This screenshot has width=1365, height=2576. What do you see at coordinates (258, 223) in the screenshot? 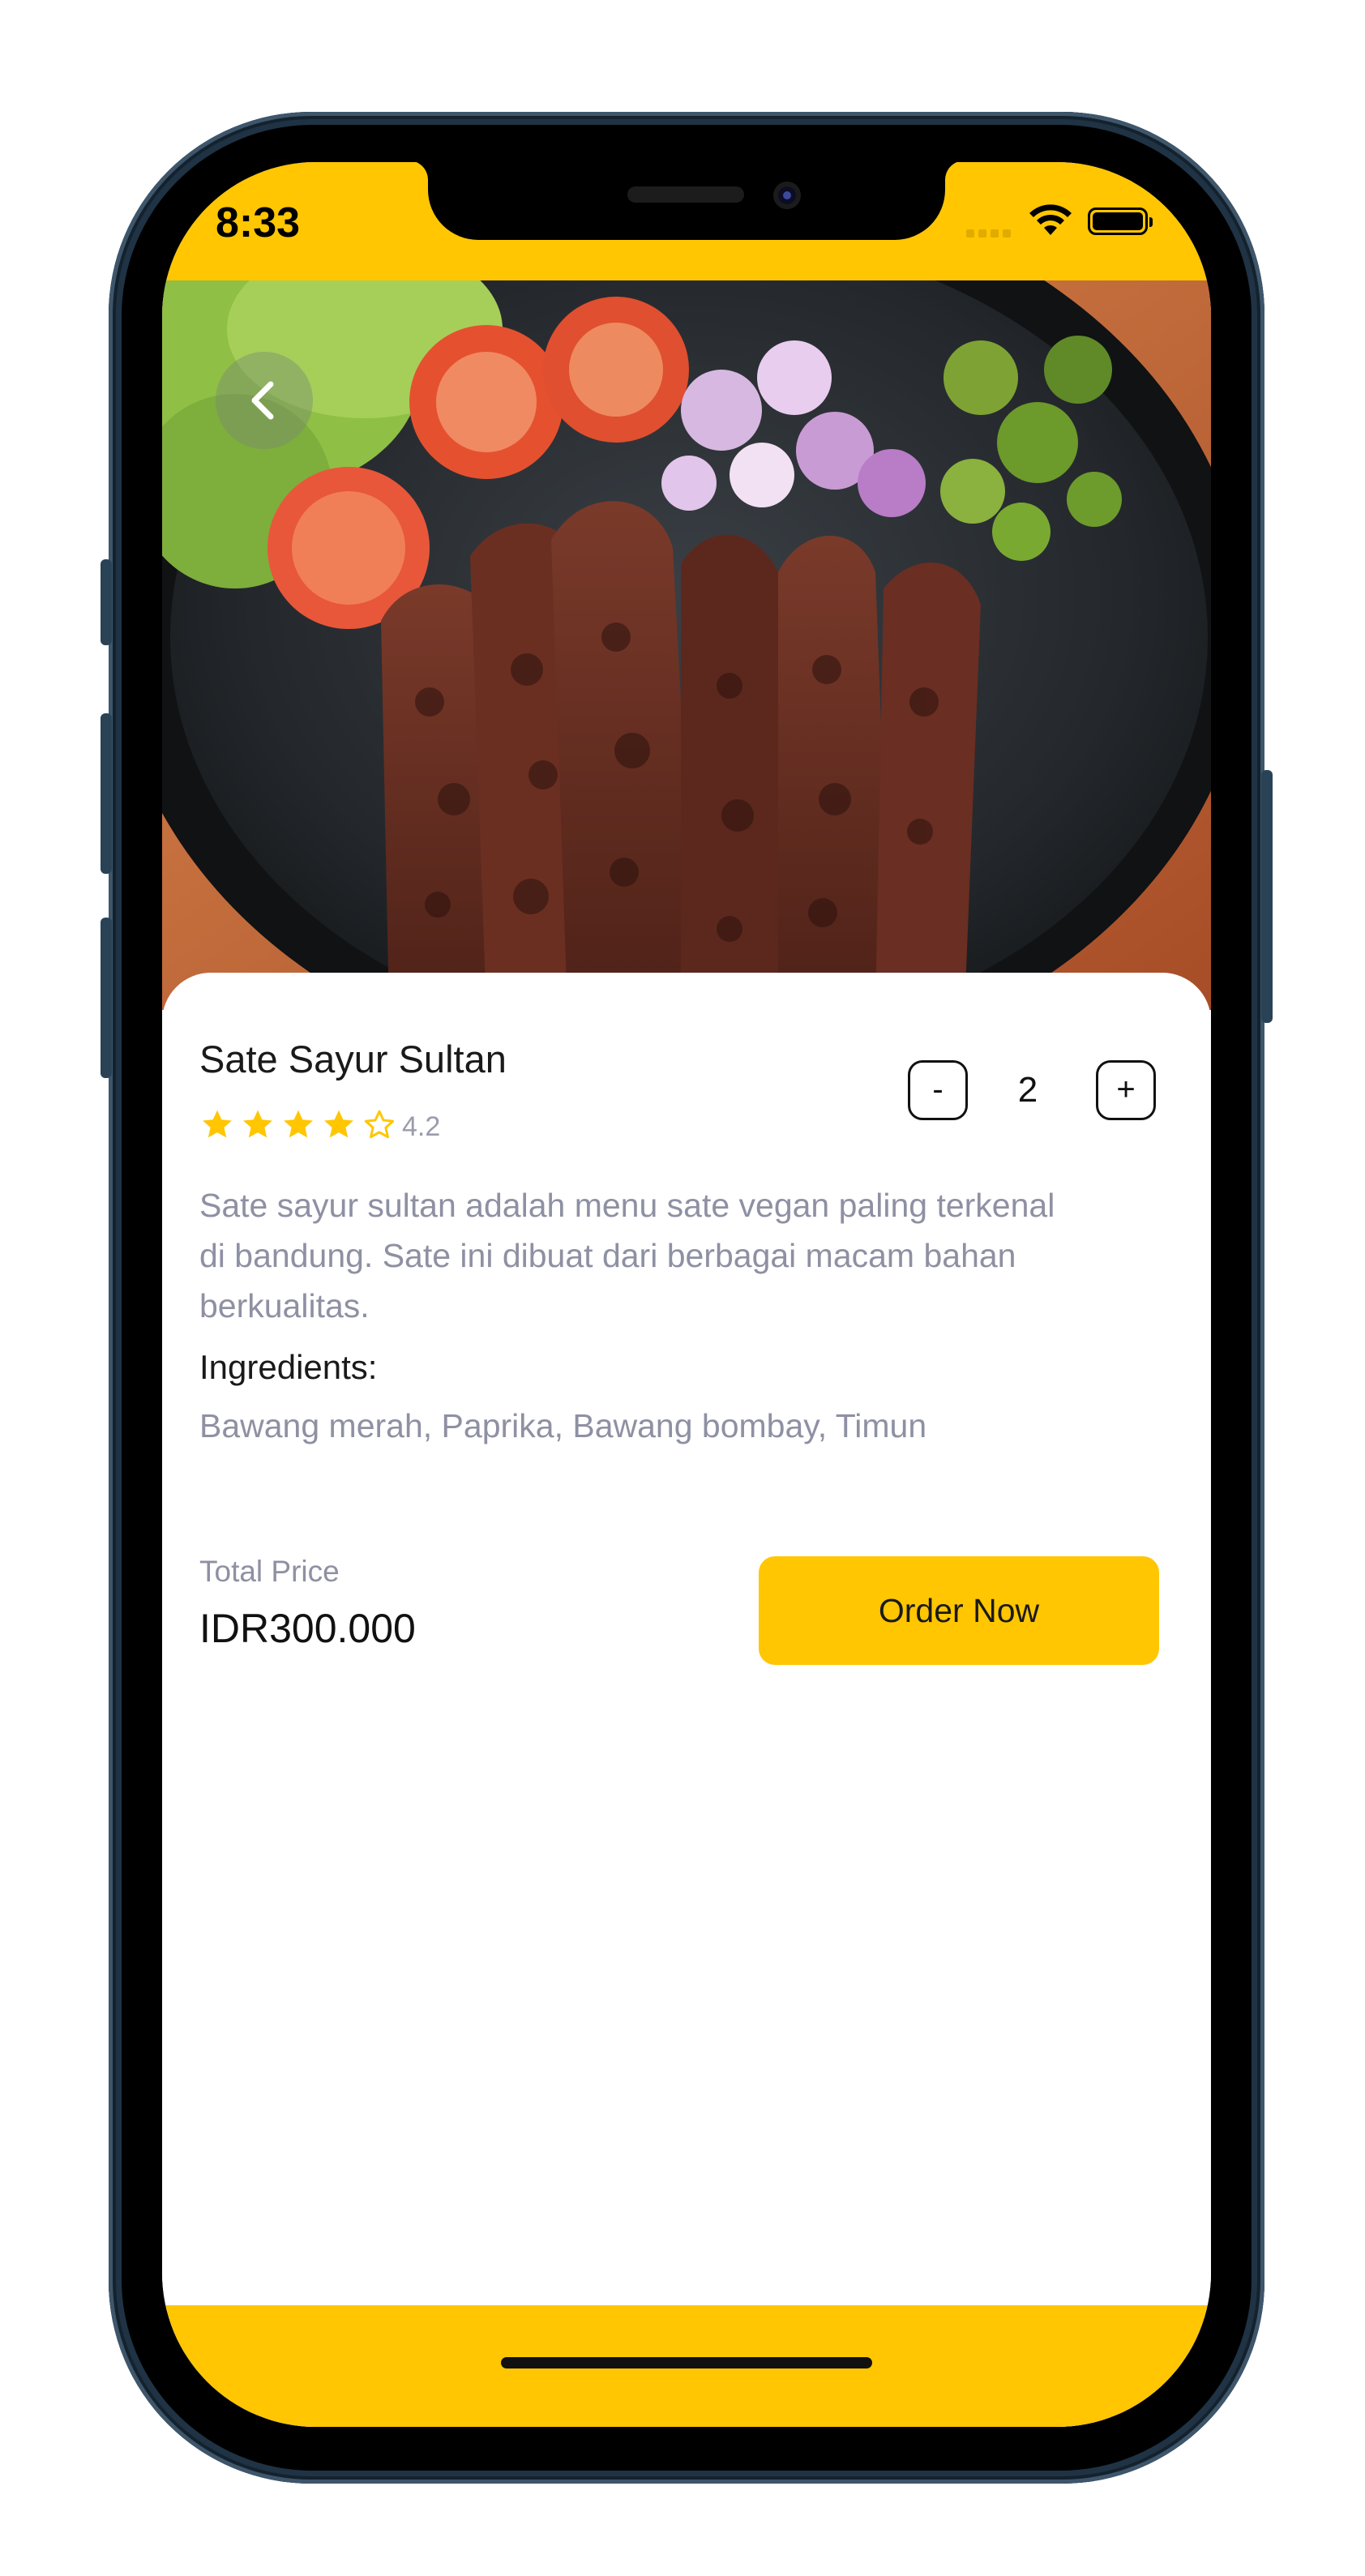
I see `status-time: 8:33` at bounding box center [258, 223].